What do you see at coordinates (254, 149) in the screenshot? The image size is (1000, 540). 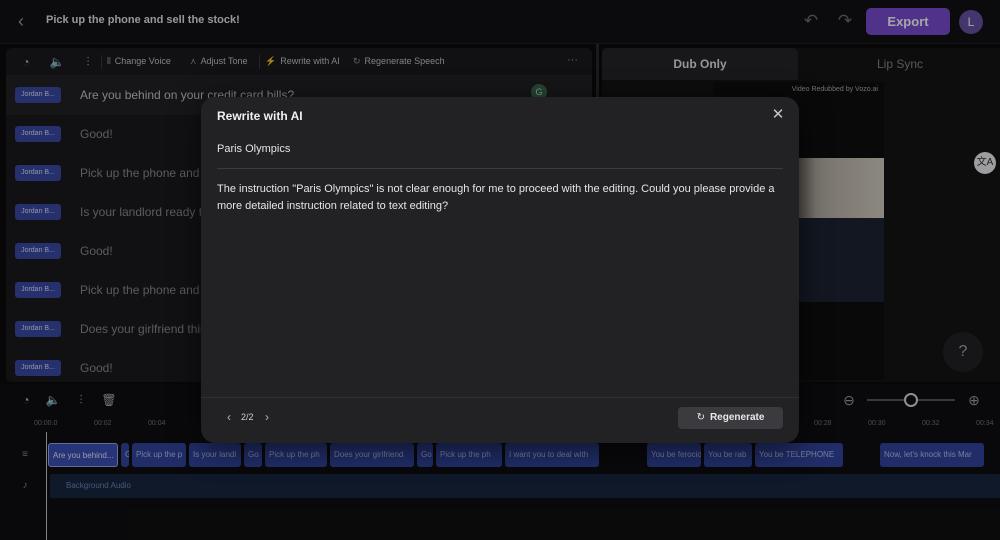 I see `ai-instruction-text: Paris Olympics` at bounding box center [254, 149].